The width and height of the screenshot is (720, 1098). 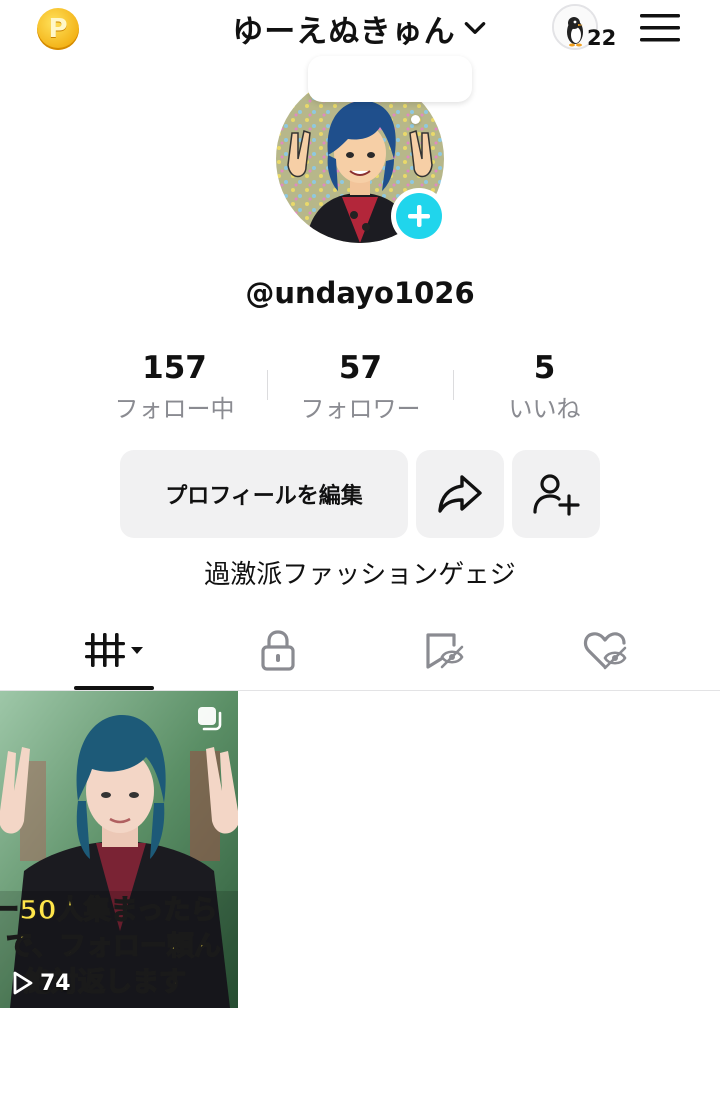 I want to click on stat-following-label: フォロー中, so click(x=174, y=409).